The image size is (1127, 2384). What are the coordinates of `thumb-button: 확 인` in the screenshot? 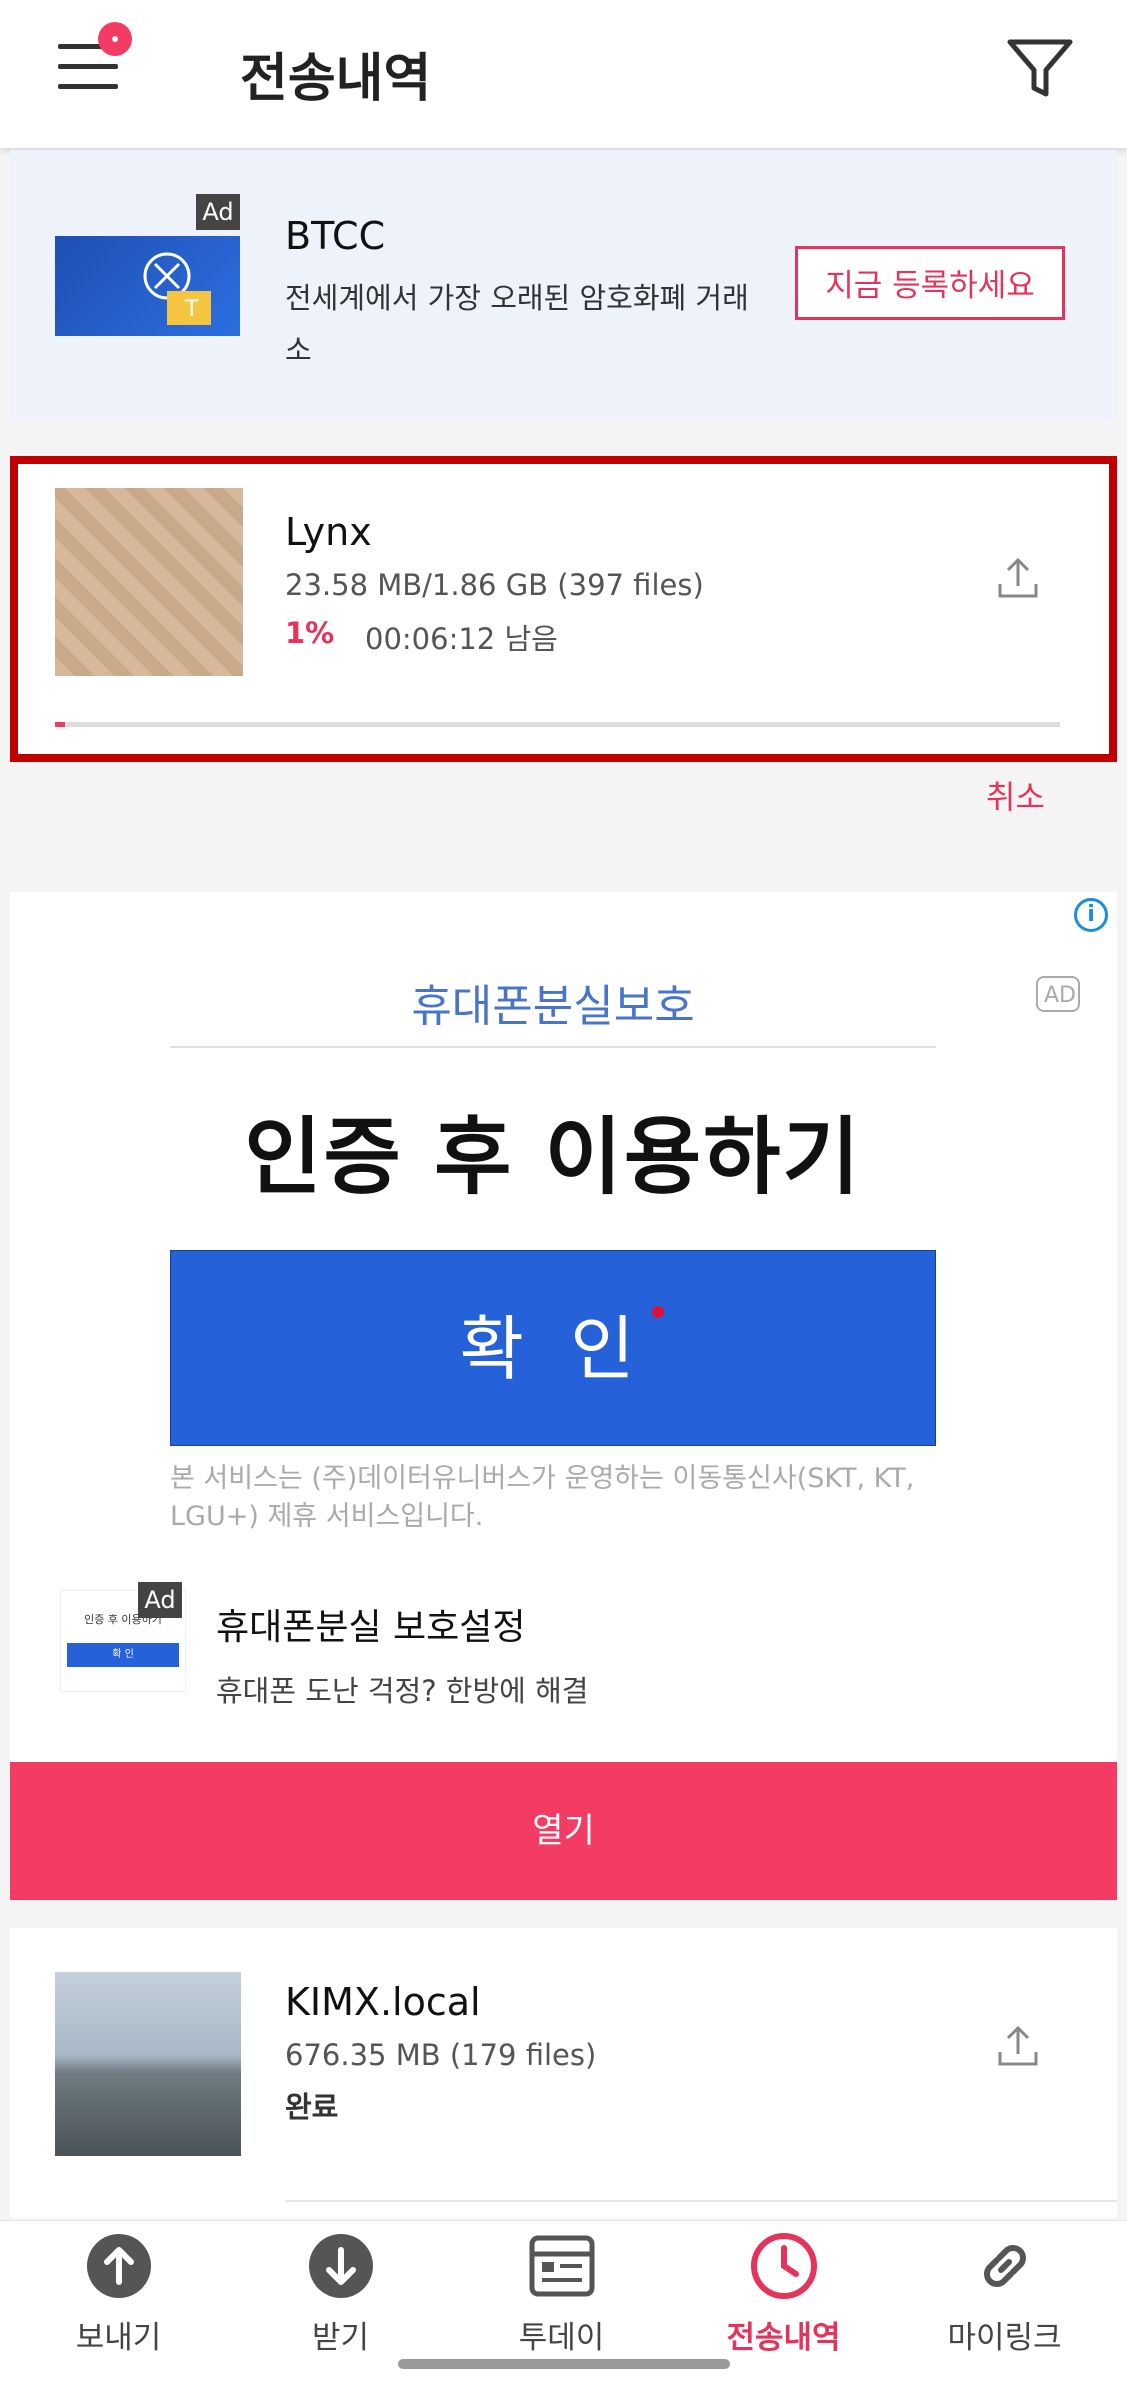 It's located at (123, 1655).